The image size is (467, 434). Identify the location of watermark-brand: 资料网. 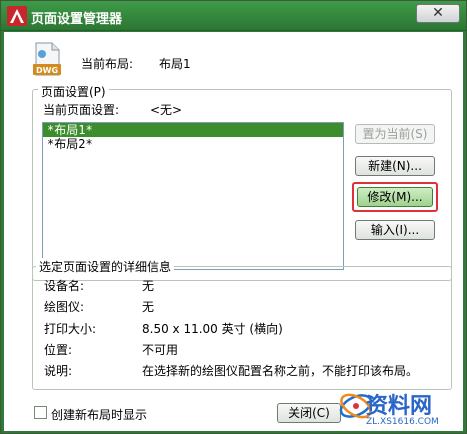
(399, 406).